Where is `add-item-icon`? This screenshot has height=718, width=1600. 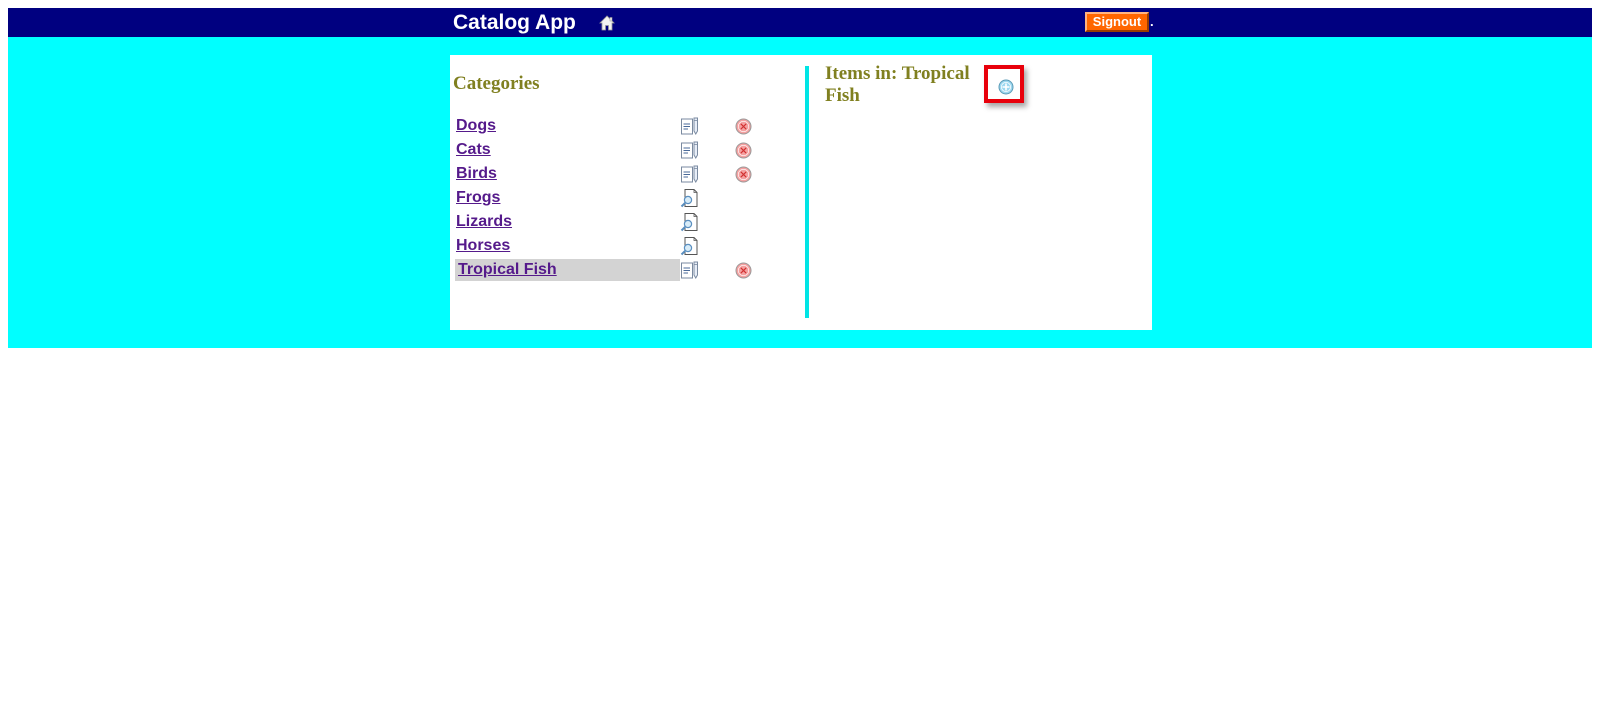
add-item-icon is located at coordinates (1006, 87).